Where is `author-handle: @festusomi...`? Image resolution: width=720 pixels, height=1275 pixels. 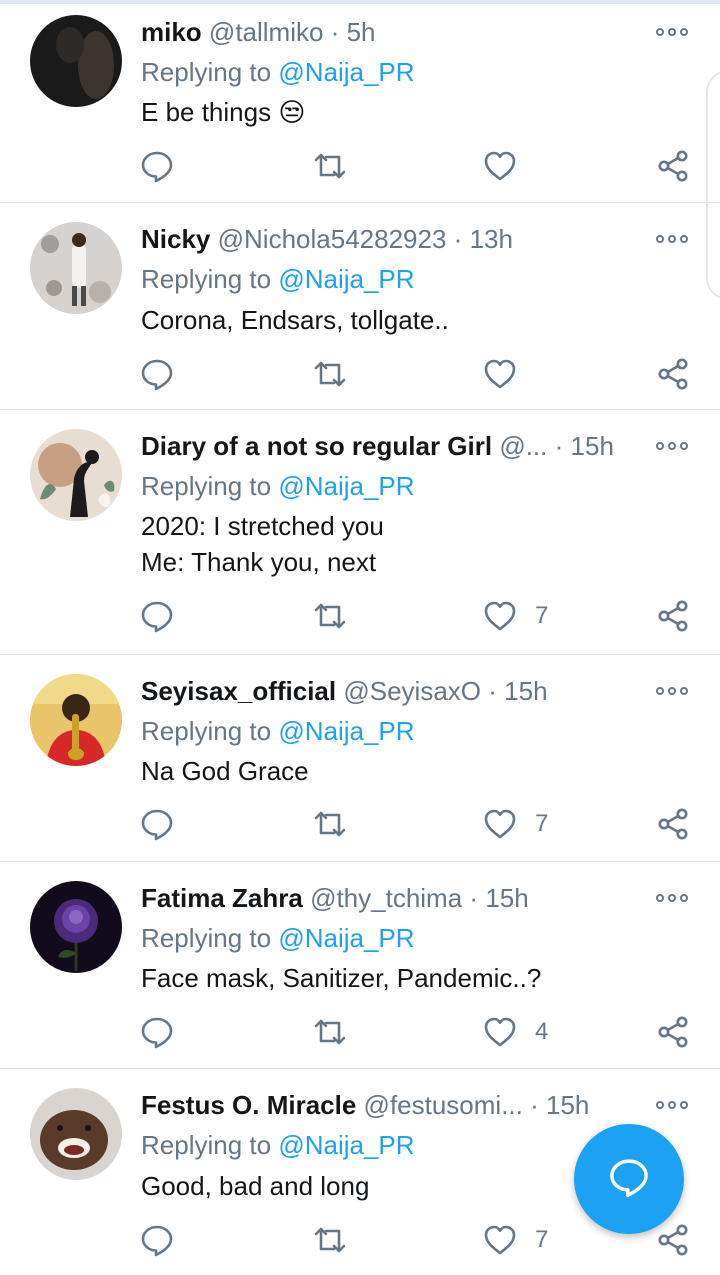 author-handle: @festusomi... is located at coordinates (443, 1105).